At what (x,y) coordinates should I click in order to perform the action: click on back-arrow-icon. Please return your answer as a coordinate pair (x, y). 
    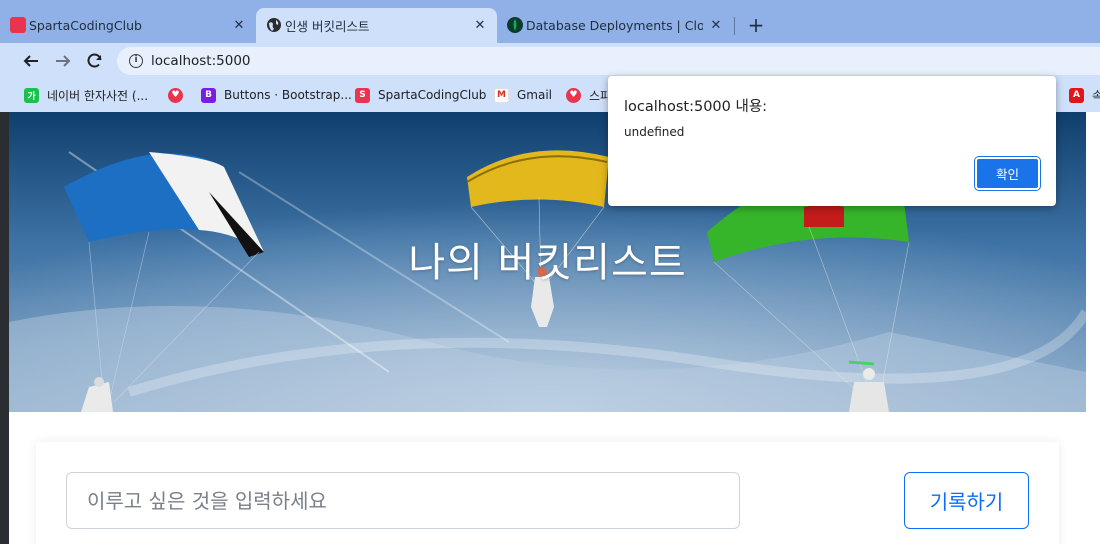
    Looking at the image, I should click on (31, 61).